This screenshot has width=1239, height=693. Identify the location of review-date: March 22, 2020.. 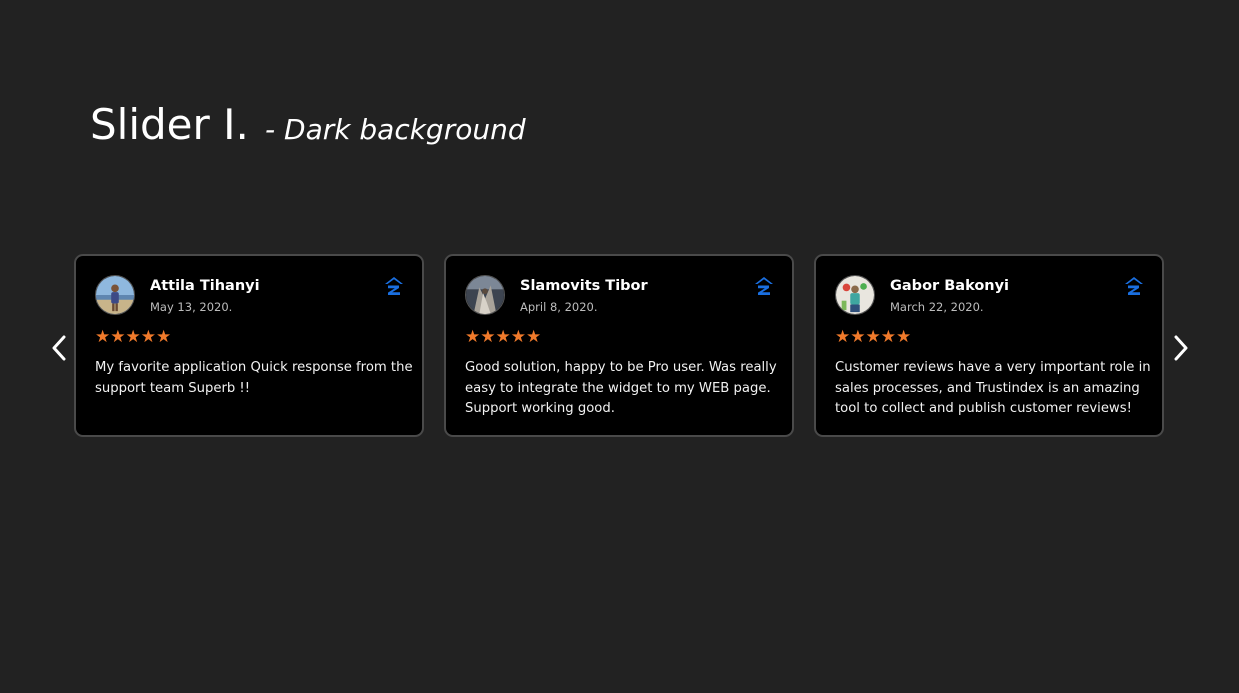
(937, 307).